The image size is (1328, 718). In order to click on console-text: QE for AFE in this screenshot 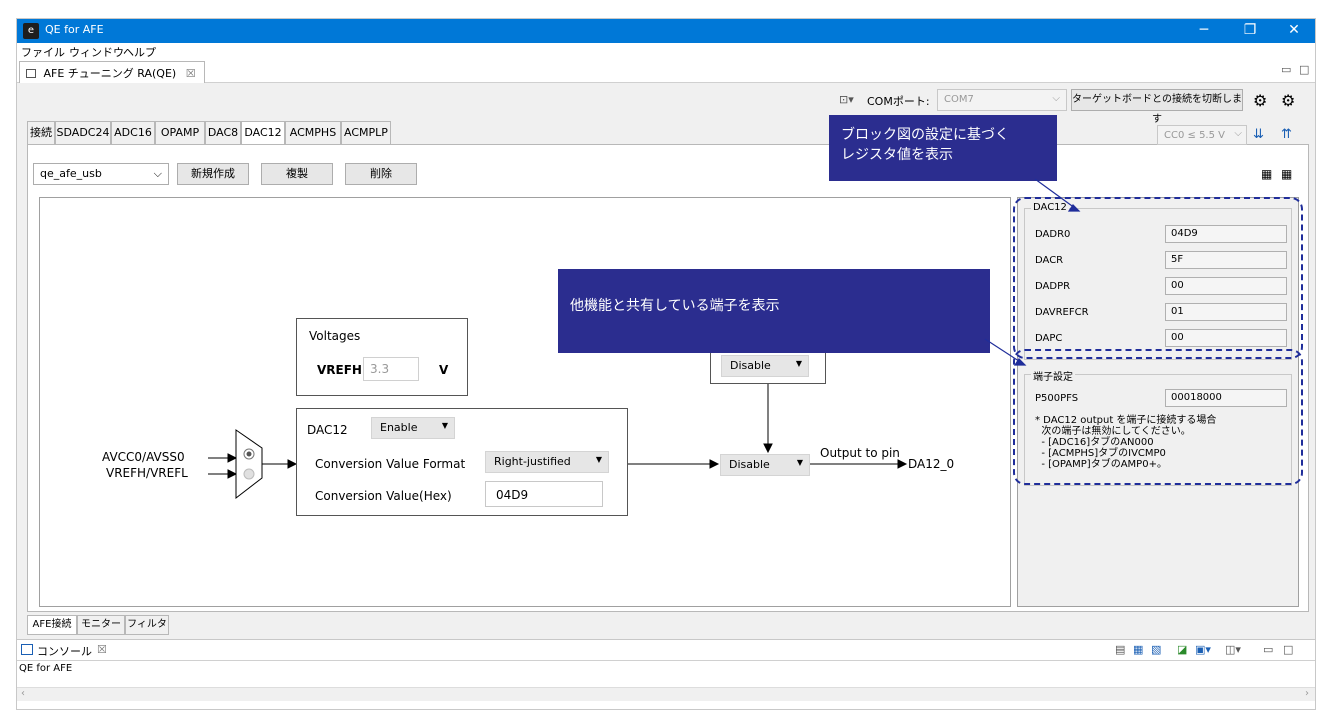, I will do `click(46, 668)`.